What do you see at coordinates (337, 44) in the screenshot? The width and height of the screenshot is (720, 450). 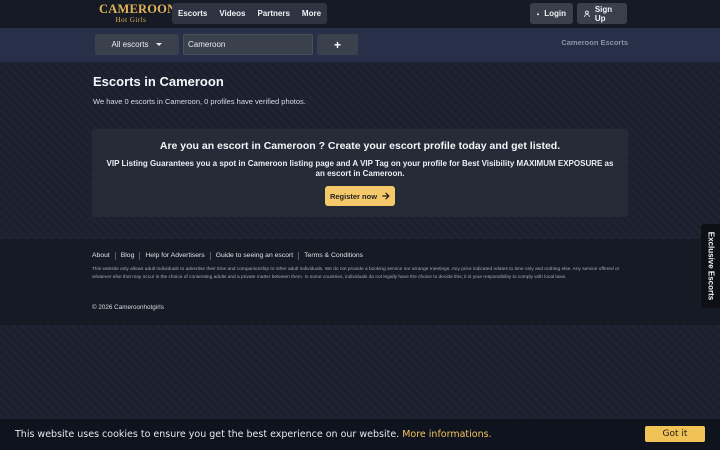 I see `add-button: +` at bounding box center [337, 44].